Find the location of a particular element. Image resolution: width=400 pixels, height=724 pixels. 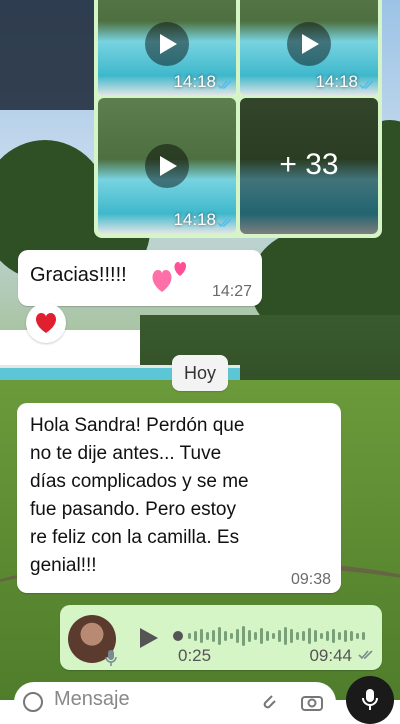

attach-icon is located at coordinates (268, 701).